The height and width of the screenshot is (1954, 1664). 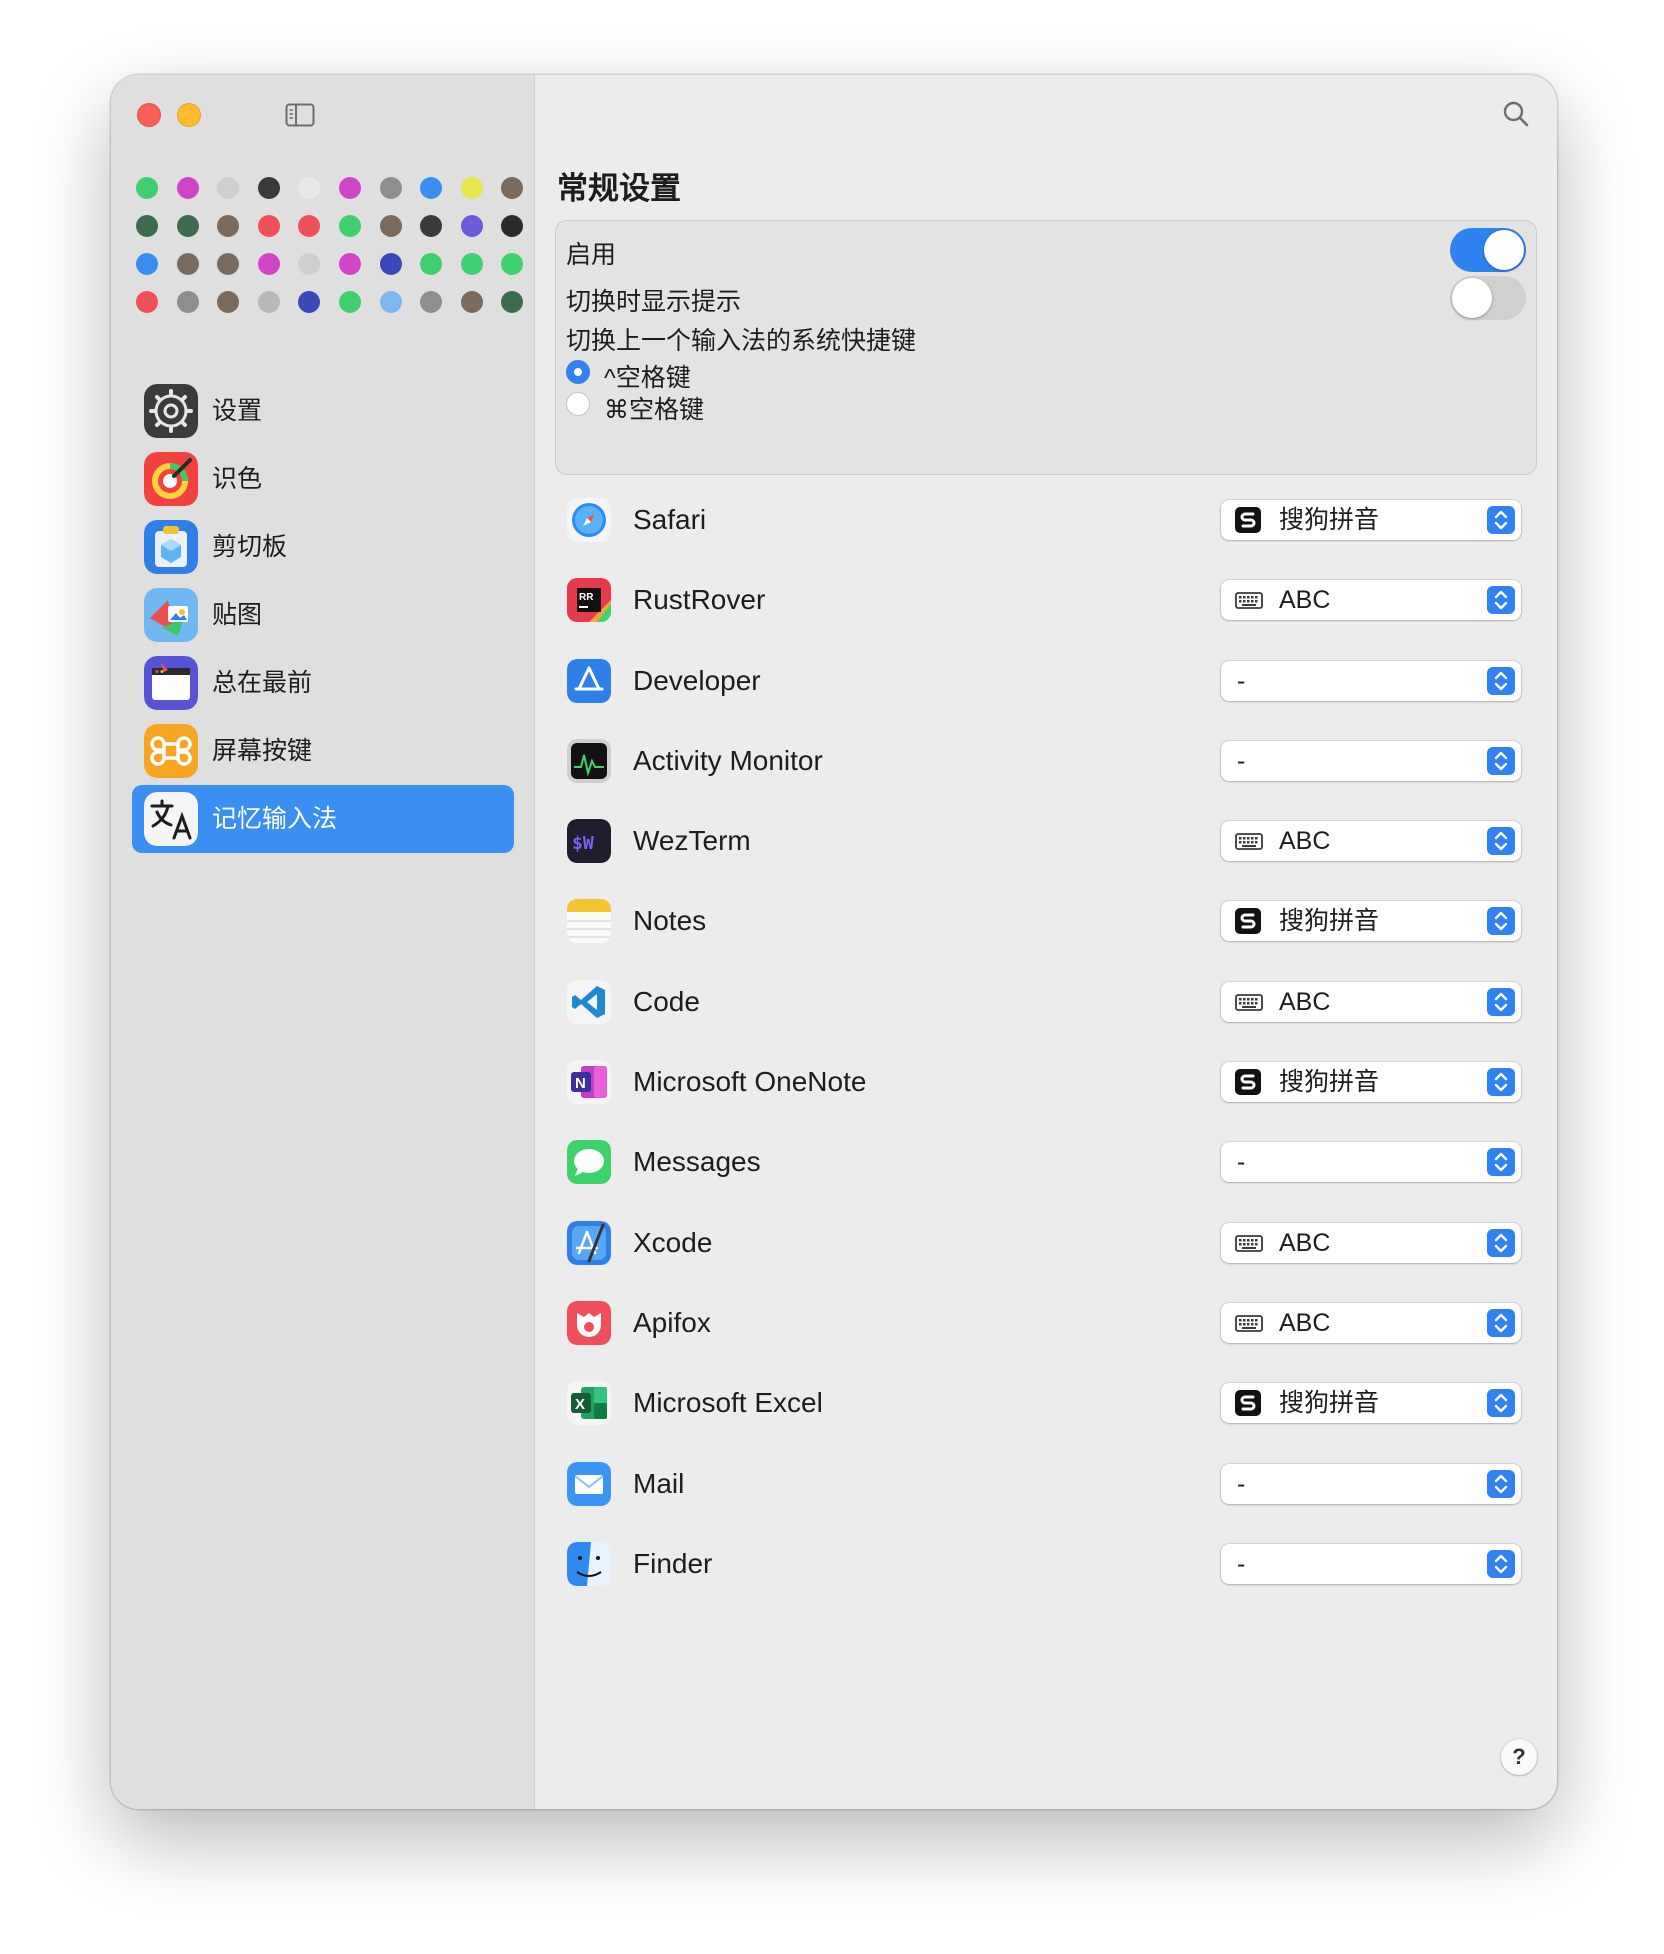 I want to click on wezterm-icon: $W, so click(x=589, y=841).